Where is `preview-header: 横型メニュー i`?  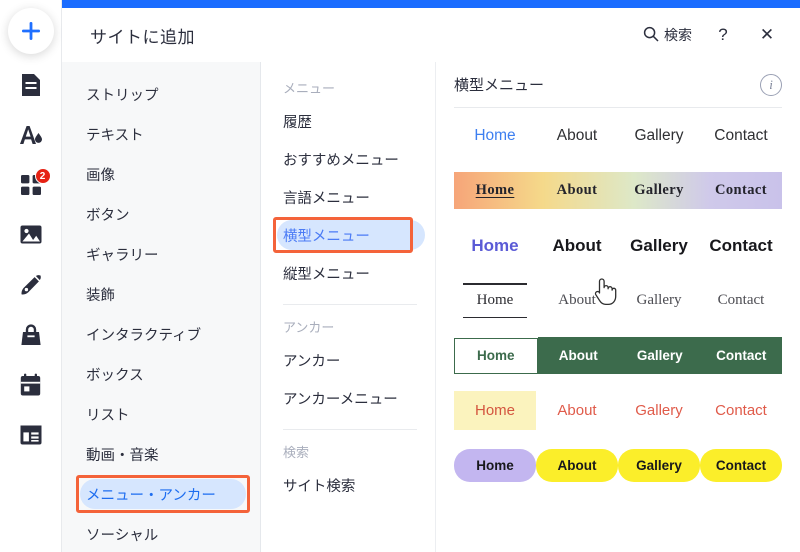 preview-header: 横型メニュー i is located at coordinates (618, 85).